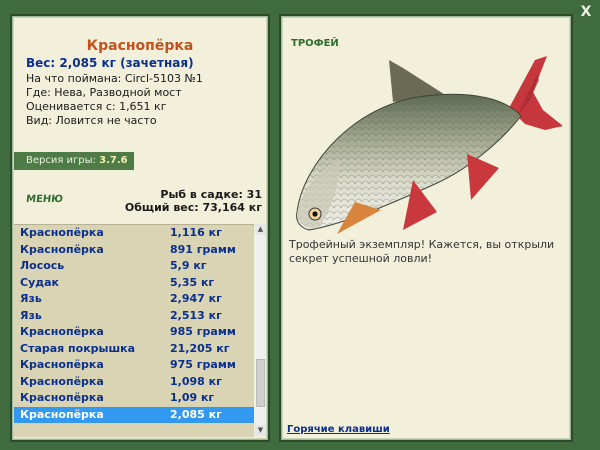 This screenshot has width=600, height=450. What do you see at coordinates (200, 348) in the screenshot?
I see `catch-fish-weight: 21,205 кг` at bounding box center [200, 348].